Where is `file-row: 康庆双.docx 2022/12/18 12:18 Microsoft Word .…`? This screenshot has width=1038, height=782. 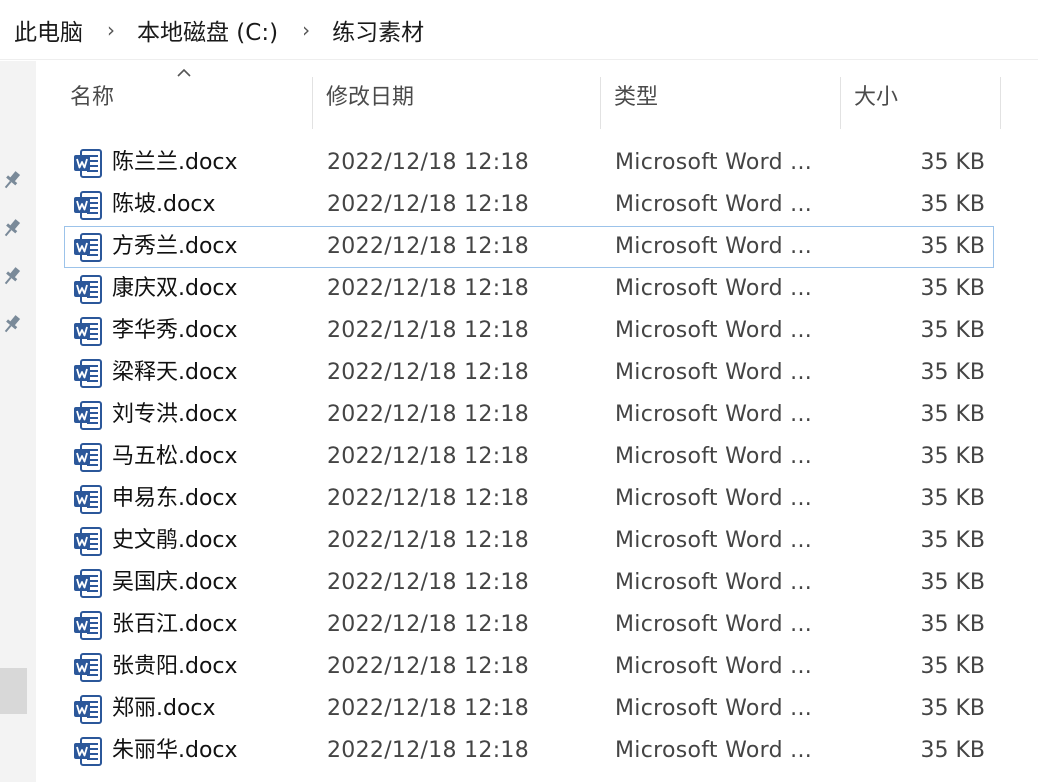 file-row: 康庆双.docx 2022/12/18 12:18 Microsoft Word .… is located at coordinates (529, 289).